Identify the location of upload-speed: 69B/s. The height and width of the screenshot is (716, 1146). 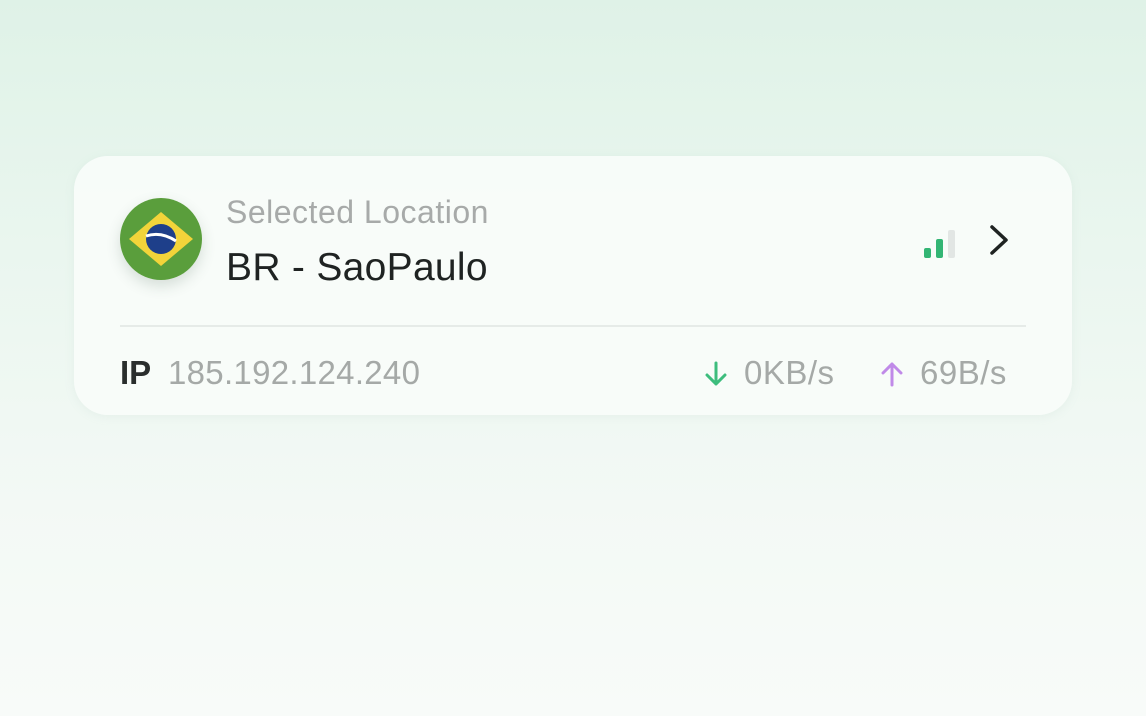
(963, 372).